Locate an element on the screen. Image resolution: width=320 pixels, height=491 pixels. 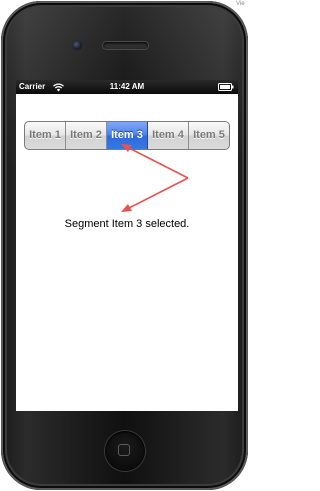
segment-item-1: Item 1 is located at coordinates (45, 135).